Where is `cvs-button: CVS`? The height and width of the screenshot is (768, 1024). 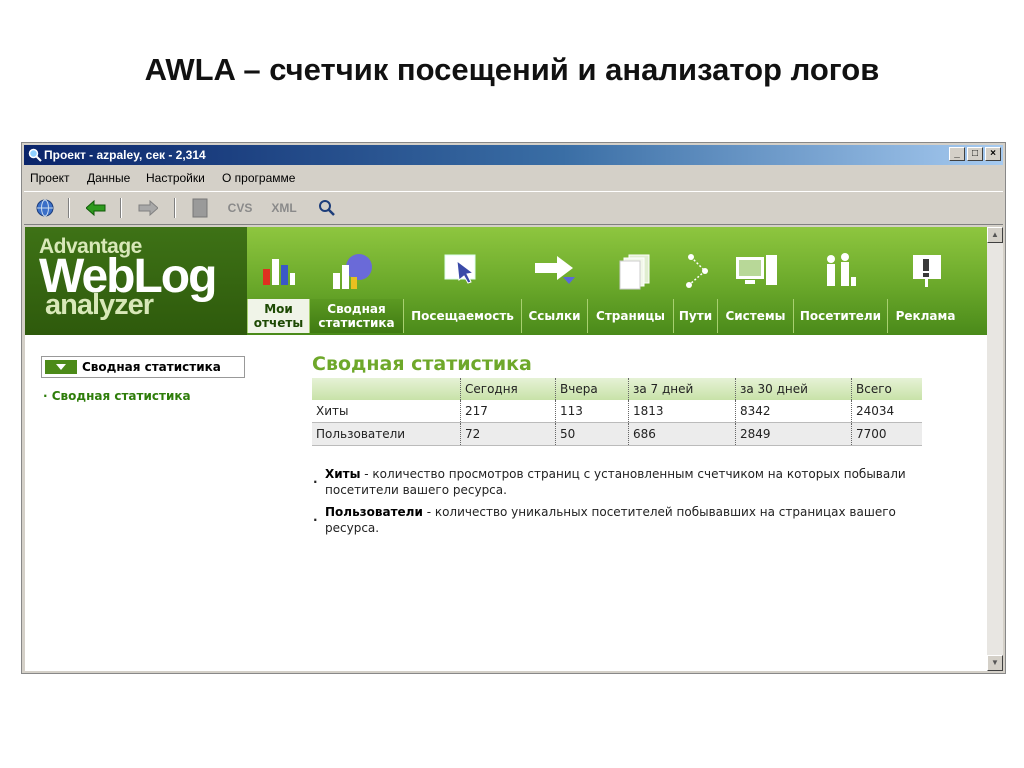
cvs-button: CVS is located at coordinates (240, 208).